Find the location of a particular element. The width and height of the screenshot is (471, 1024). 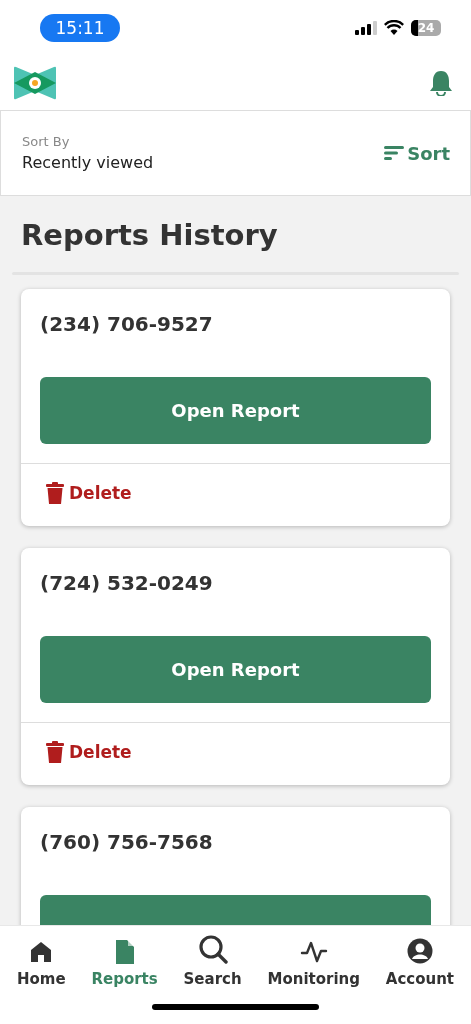

sort-value: Recently viewed is located at coordinates (88, 162).